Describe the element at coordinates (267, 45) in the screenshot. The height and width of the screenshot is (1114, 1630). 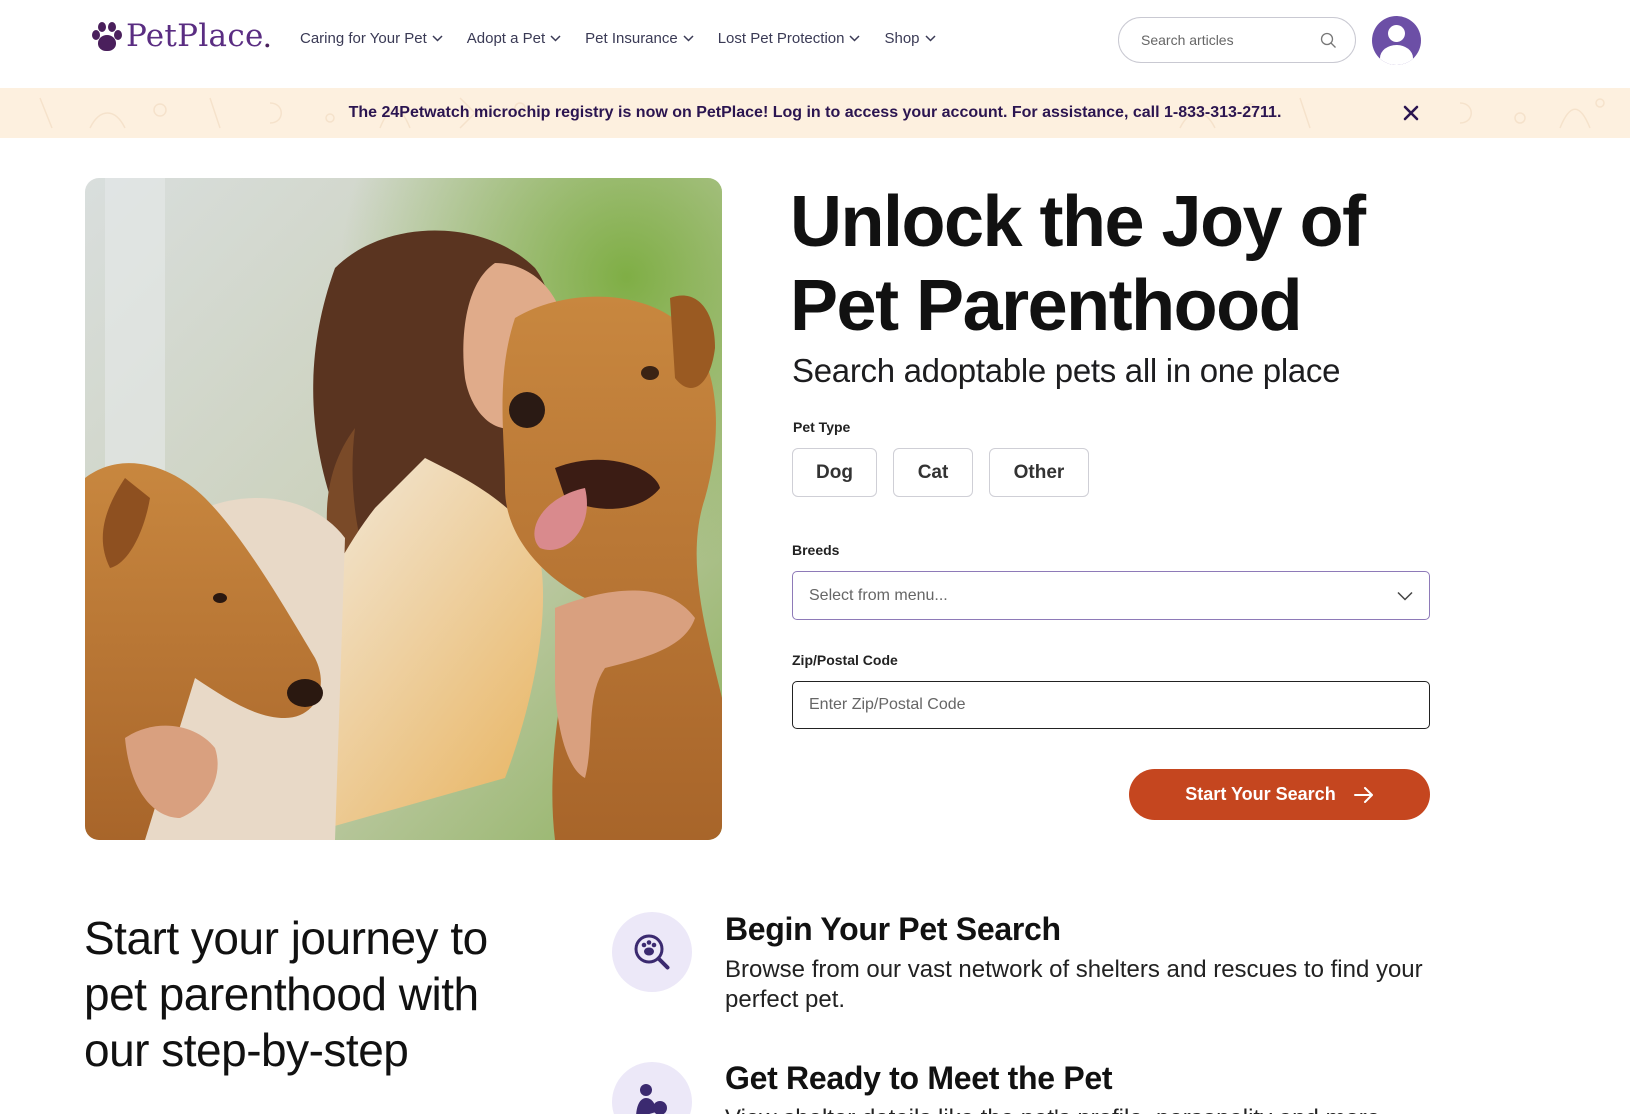
I see `registered-mark: ●` at that location.